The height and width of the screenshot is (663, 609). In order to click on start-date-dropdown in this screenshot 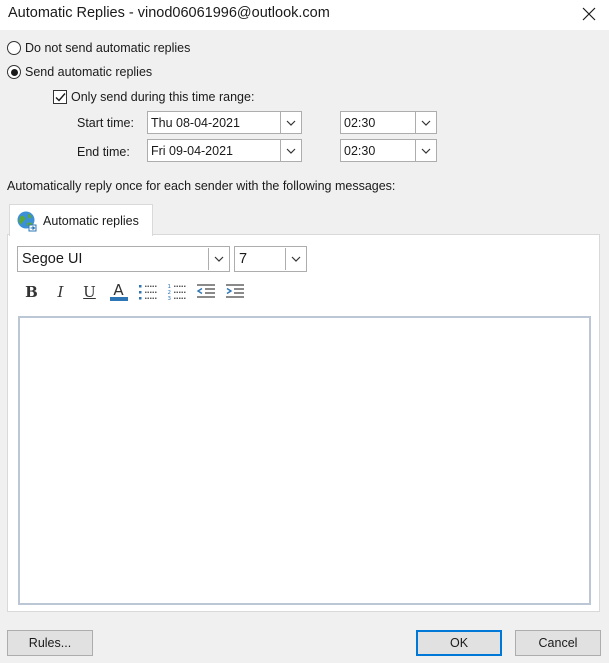, I will do `click(290, 122)`.